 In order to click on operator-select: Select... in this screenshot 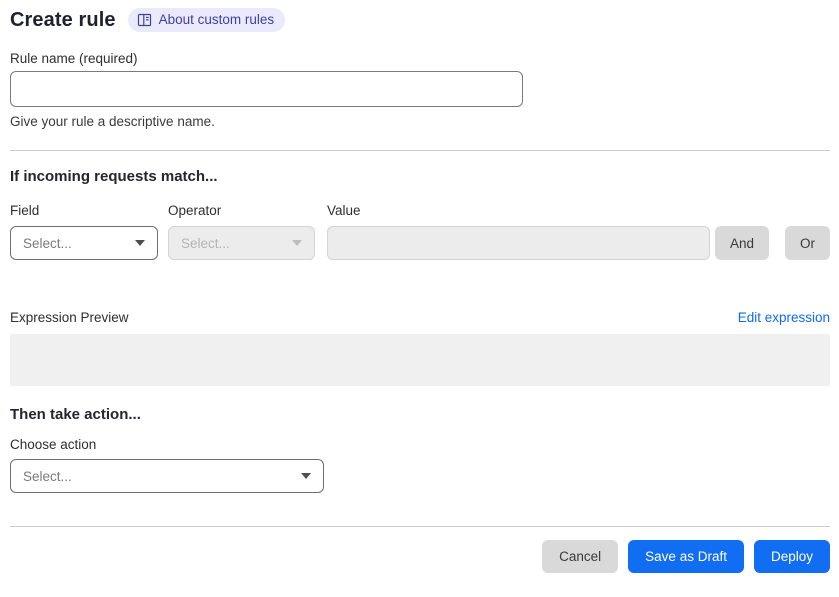, I will do `click(241, 243)`.